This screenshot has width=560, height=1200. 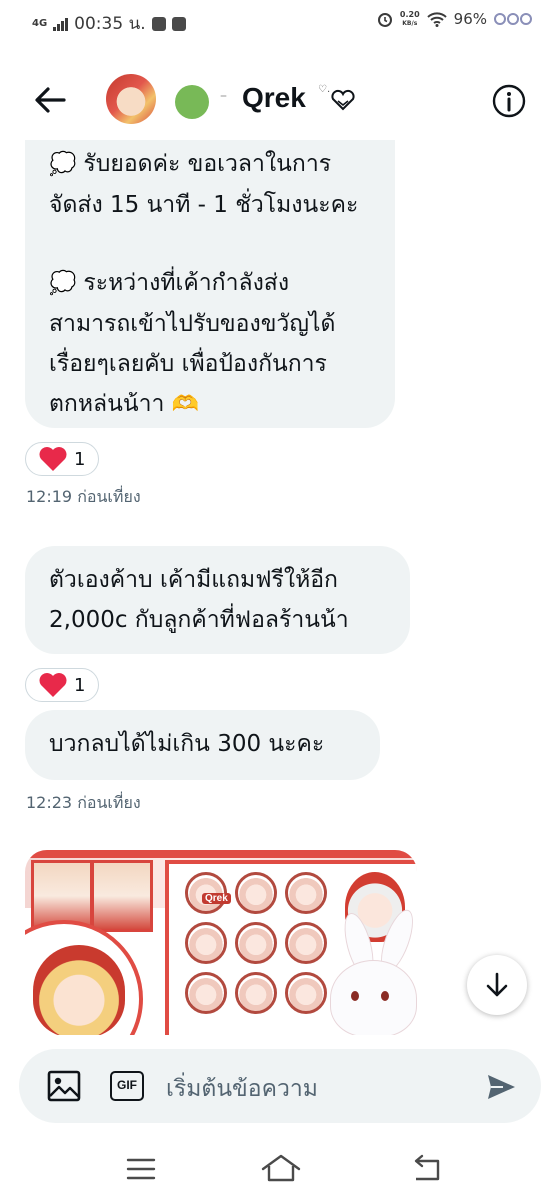 I want to click on send-icon, so click(x=501, y=1087).